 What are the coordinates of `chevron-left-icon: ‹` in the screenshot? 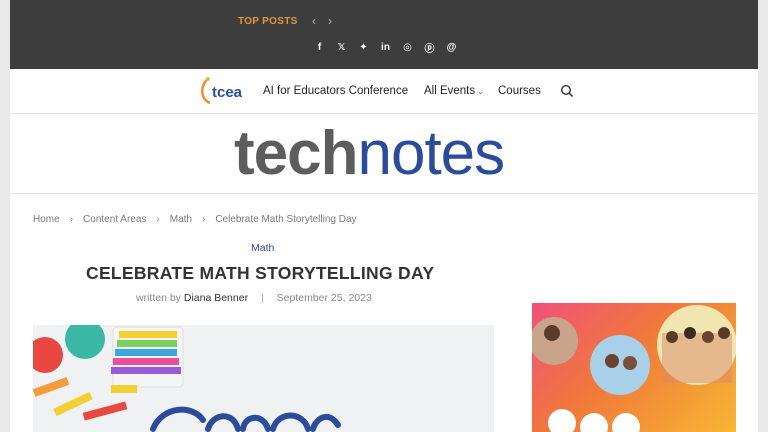 It's located at (314, 21).